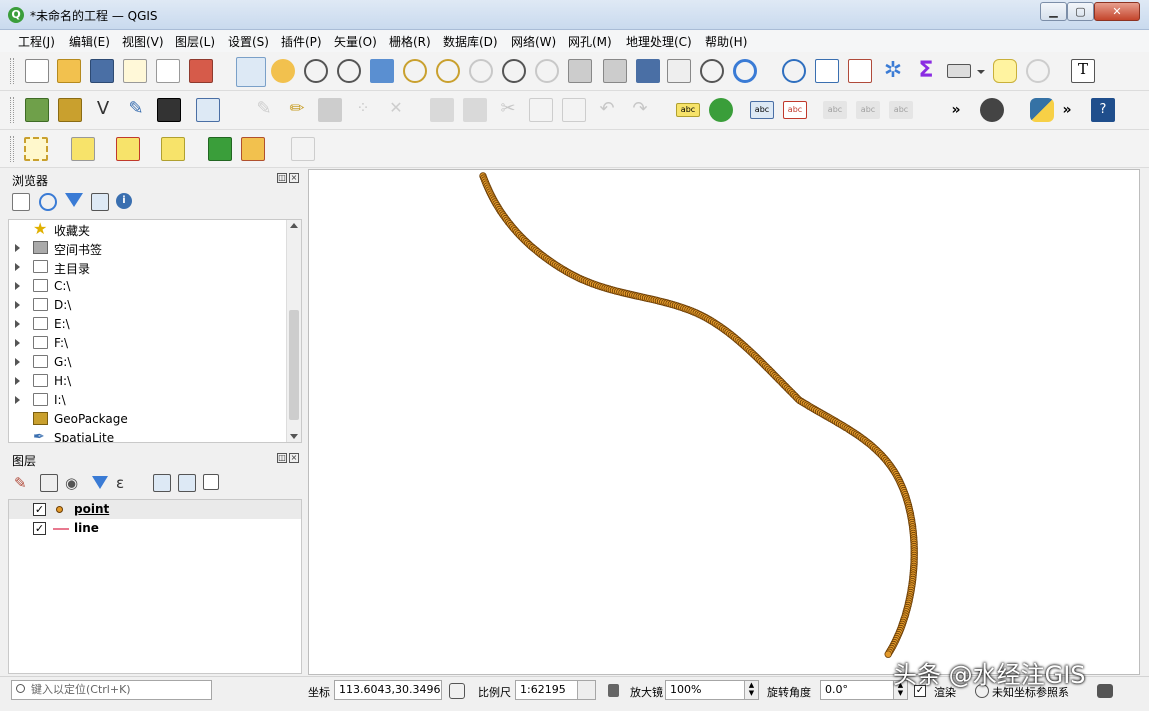 The image size is (1149, 711). I want to click on menu-raster: 栅格(R), so click(410, 41).